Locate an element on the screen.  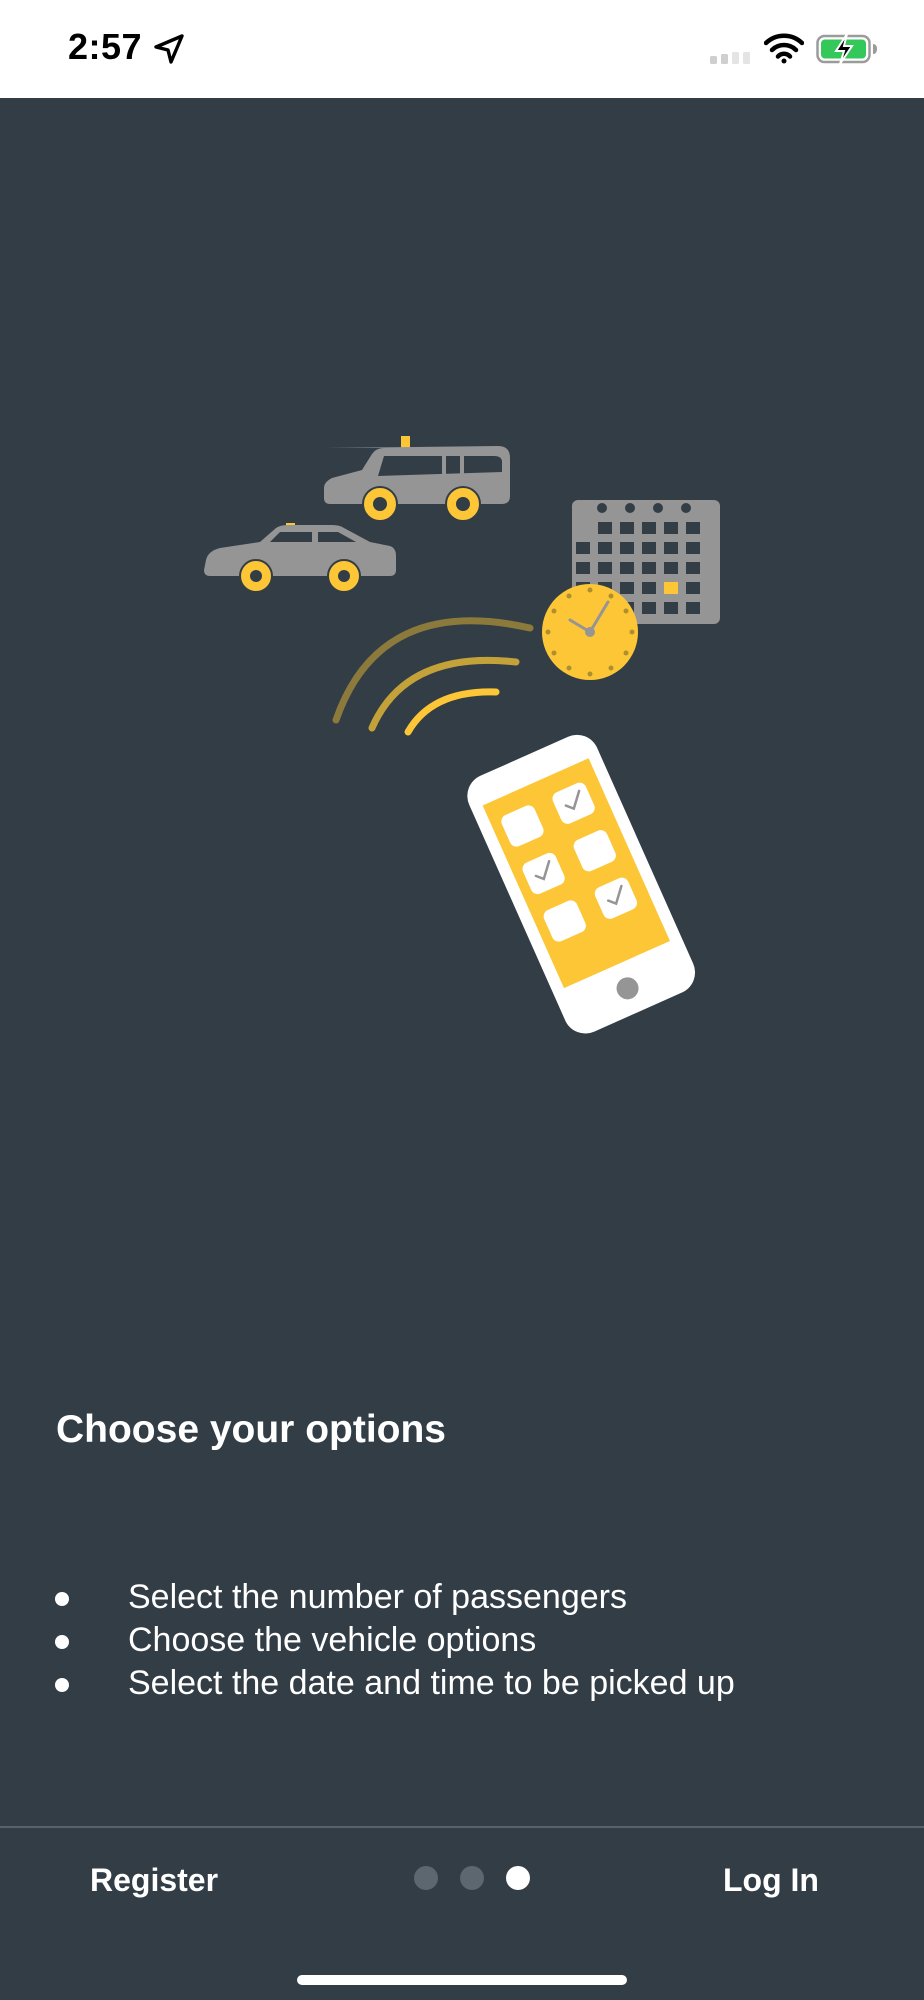
footer-bar: Register Log In is located at coordinates (462, 1914).